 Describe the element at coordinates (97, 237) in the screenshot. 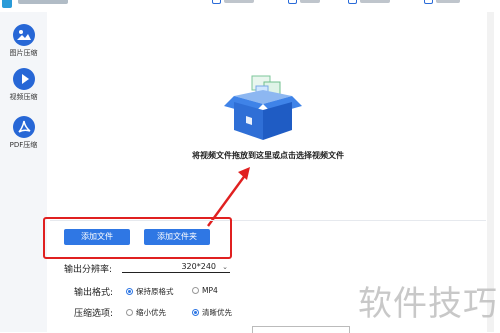

I see `add-file-button: 添加文件` at that location.